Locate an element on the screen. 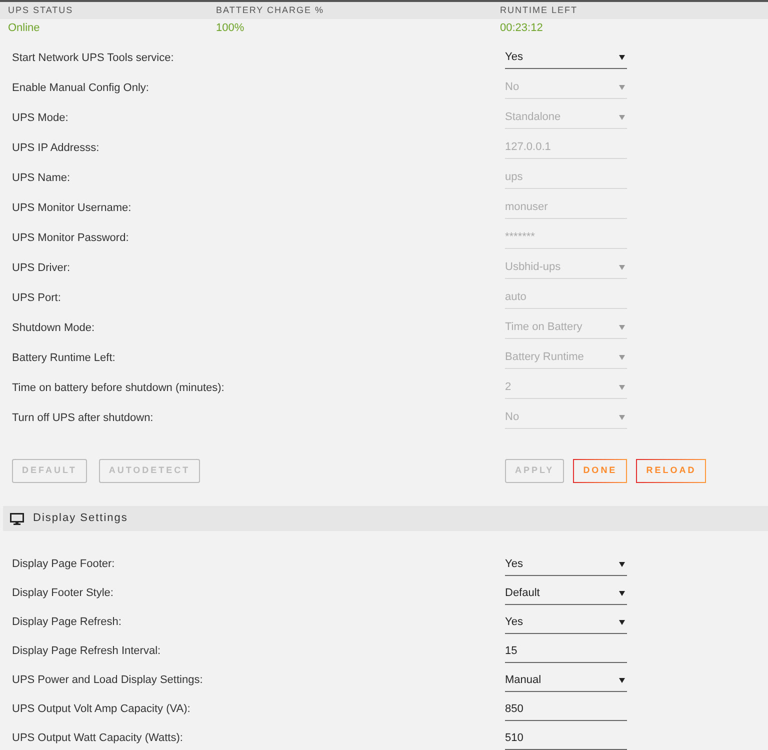 The height and width of the screenshot is (750, 768). column-header: BATTERY CHARGE % is located at coordinates (271, 10).